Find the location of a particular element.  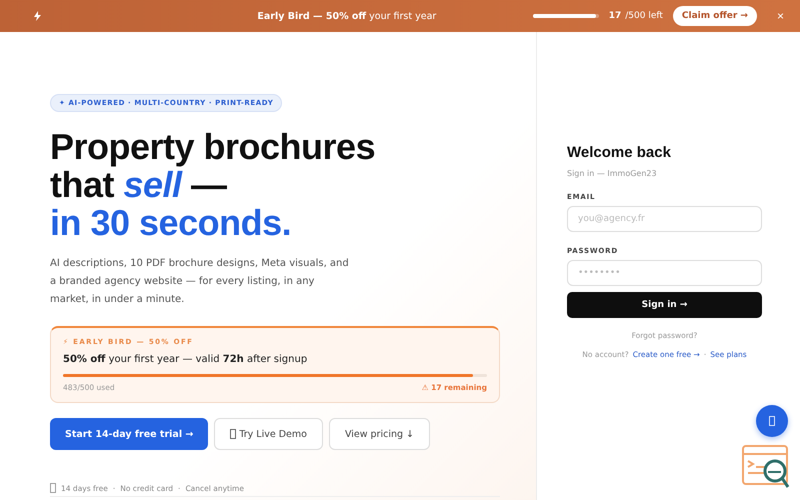

description: AI descriptions, 10 PDF brochure designs, Meta visuals, and a branded agency website — for every listing, in any market, in under a minute. is located at coordinates (200, 282).